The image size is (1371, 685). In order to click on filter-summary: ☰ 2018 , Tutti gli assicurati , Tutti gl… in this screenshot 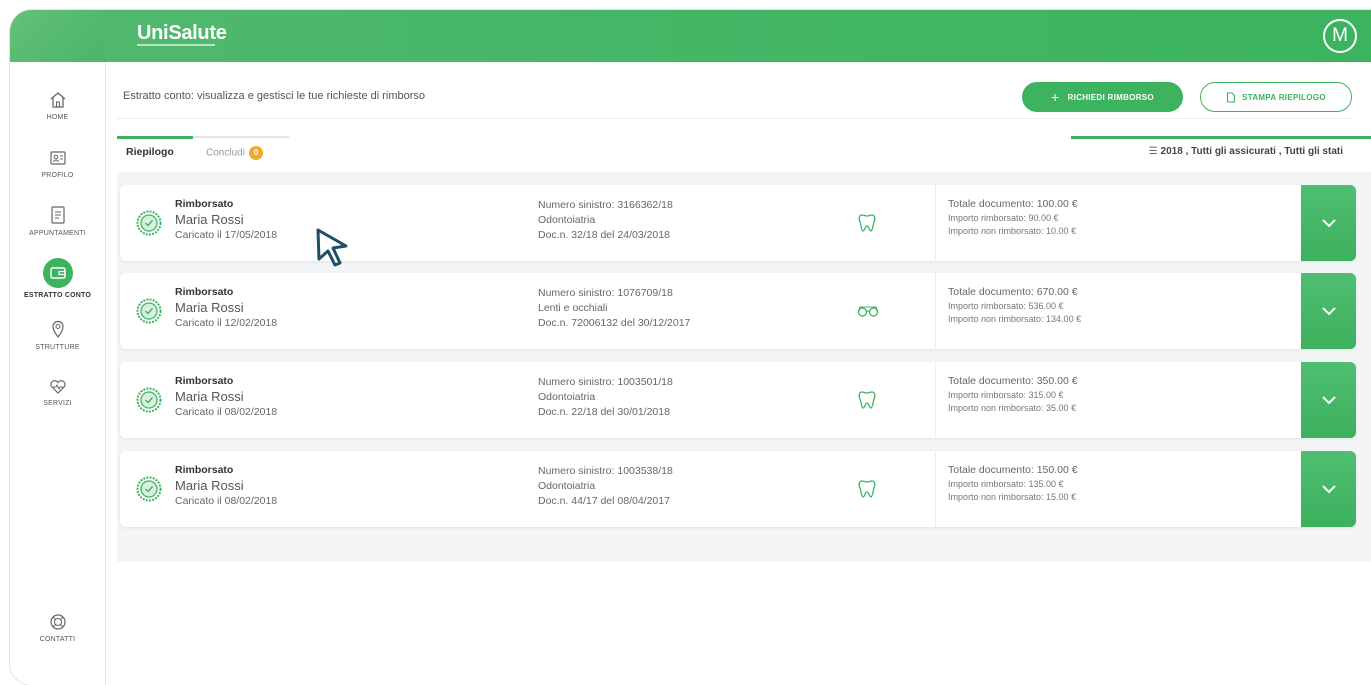, I will do `click(1246, 151)`.